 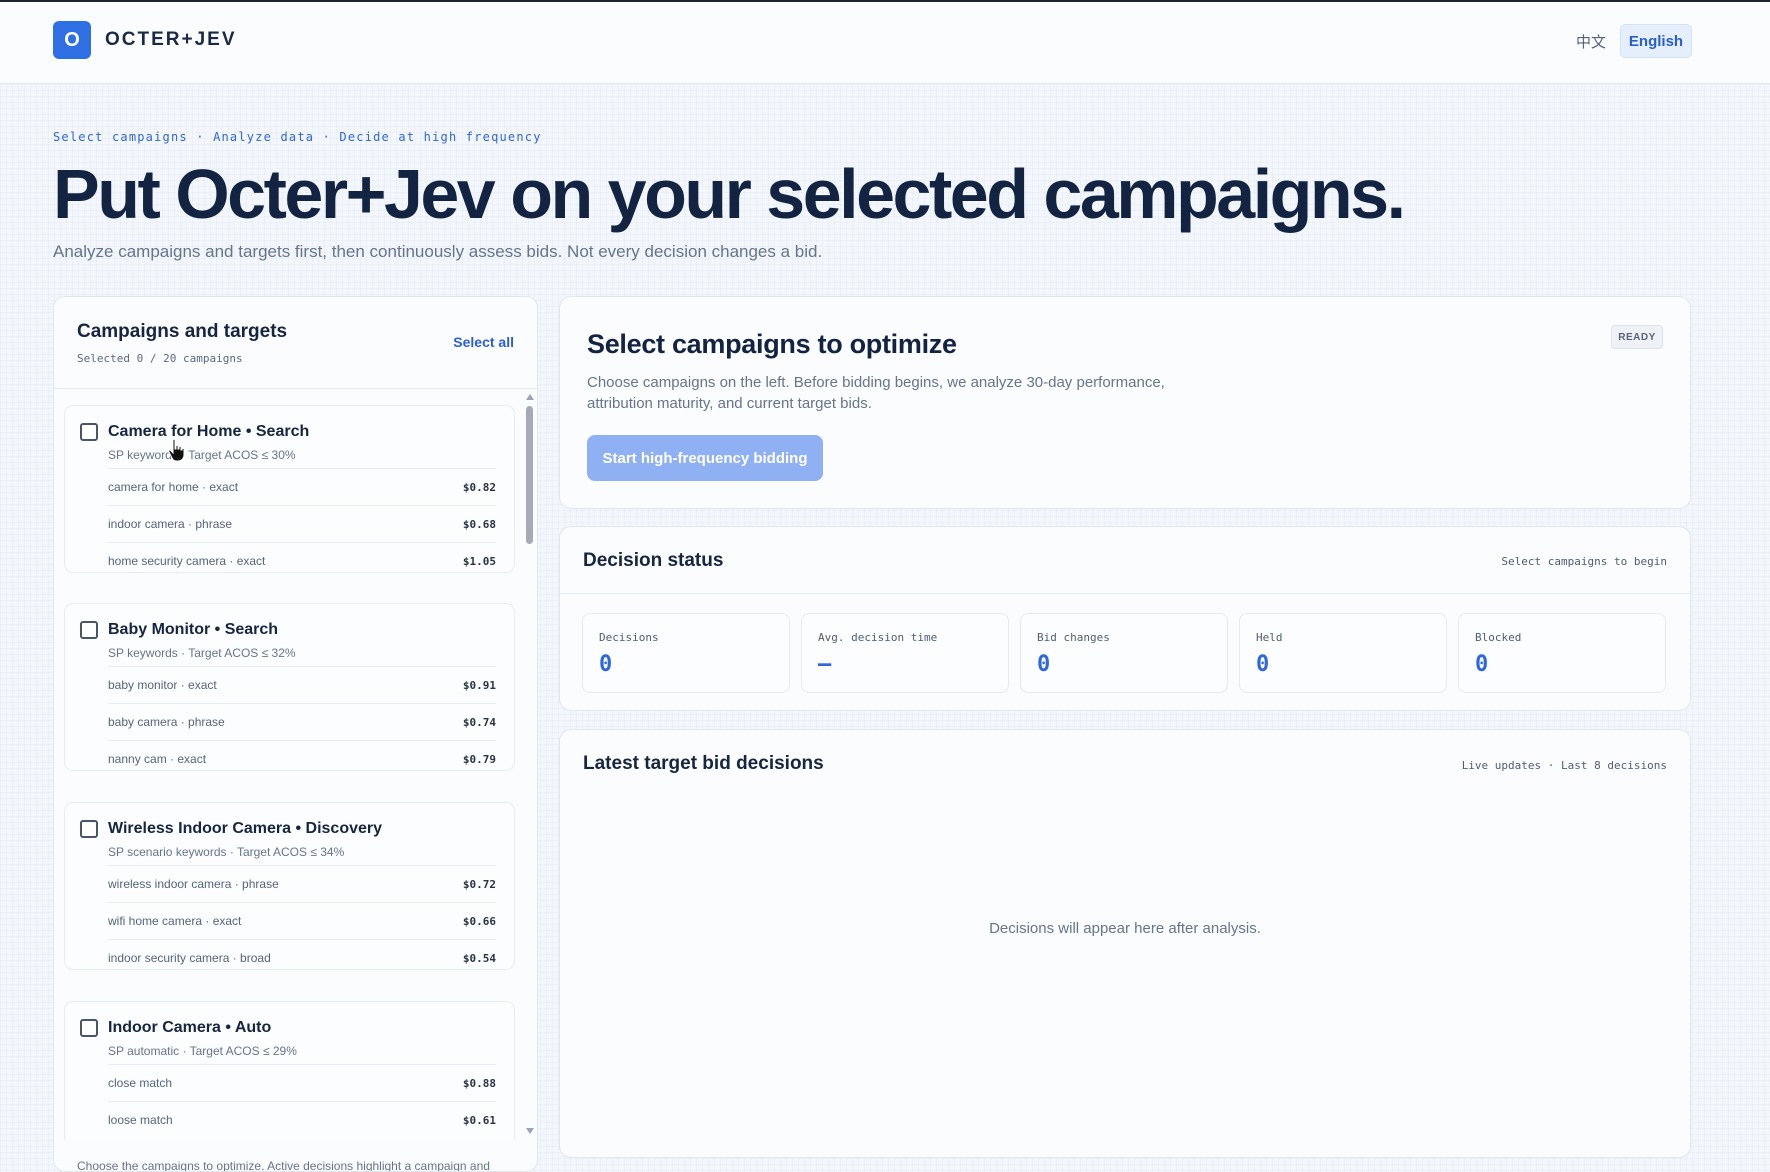 What do you see at coordinates (175, 921) in the screenshot?
I see `target-name: wifi home camera · exact` at bounding box center [175, 921].